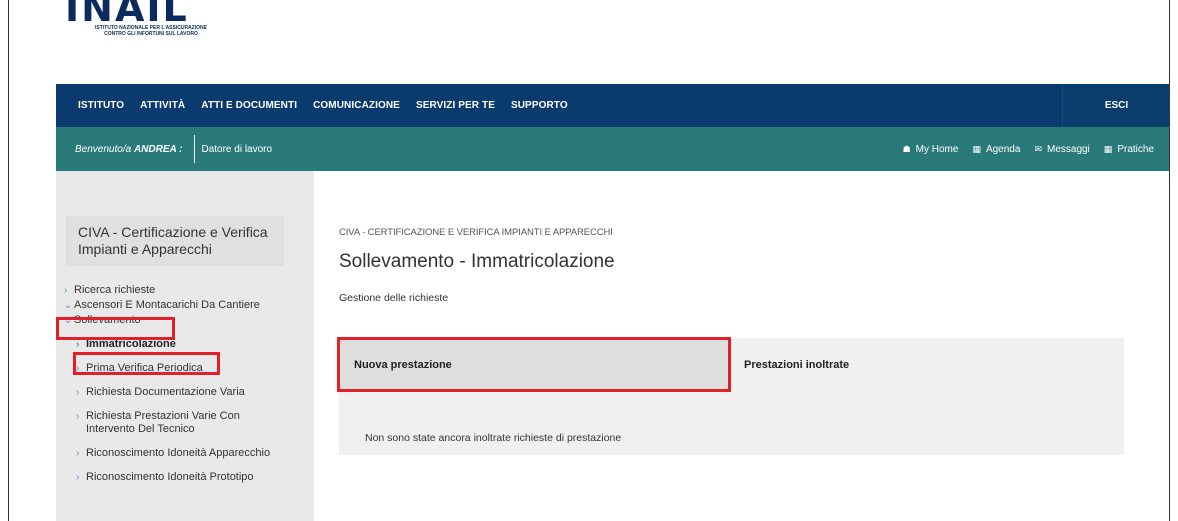 The image size is (1178, 521). What do you see at coordinates (1108, 148) in the screenshot?
I see `folder-icon: ▦` at bounding box center [1108, 148].